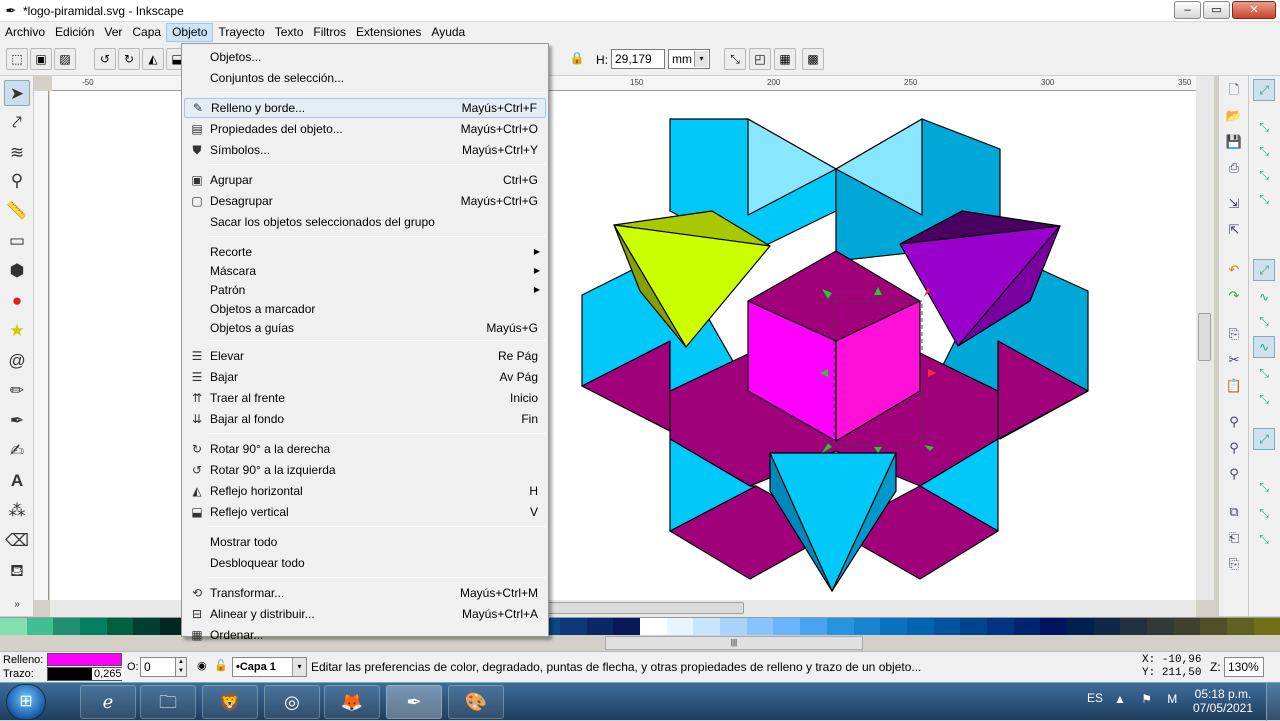  Describe the element at coordinates (1264, 513) in the screenshot. I see `snap-grid-icon: ⤡` at that location.